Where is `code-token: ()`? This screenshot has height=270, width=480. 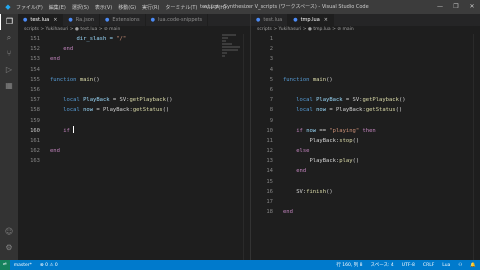 code-token: () is located at coordinates (329, 191).